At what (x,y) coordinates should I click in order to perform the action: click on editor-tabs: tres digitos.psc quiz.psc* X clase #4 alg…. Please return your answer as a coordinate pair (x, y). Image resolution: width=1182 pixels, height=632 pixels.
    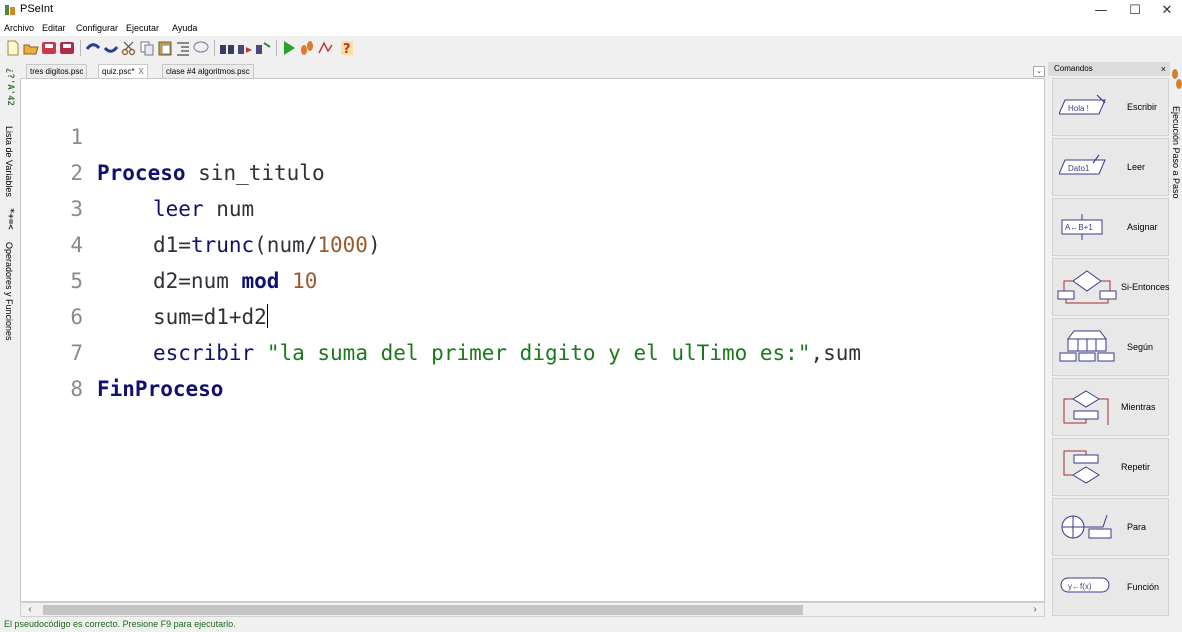
    Looking at the image, I should click on (532, 71).